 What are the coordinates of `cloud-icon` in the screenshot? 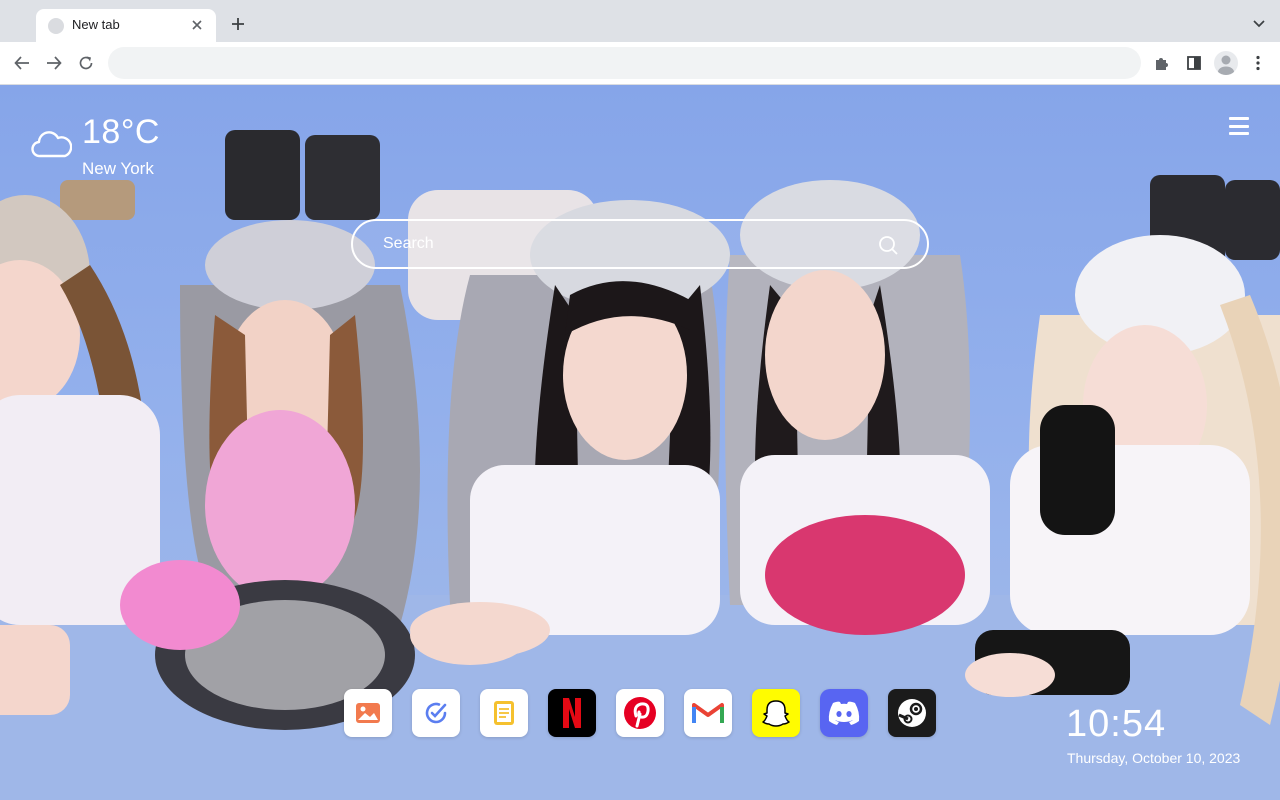 It's located at (51, 144).